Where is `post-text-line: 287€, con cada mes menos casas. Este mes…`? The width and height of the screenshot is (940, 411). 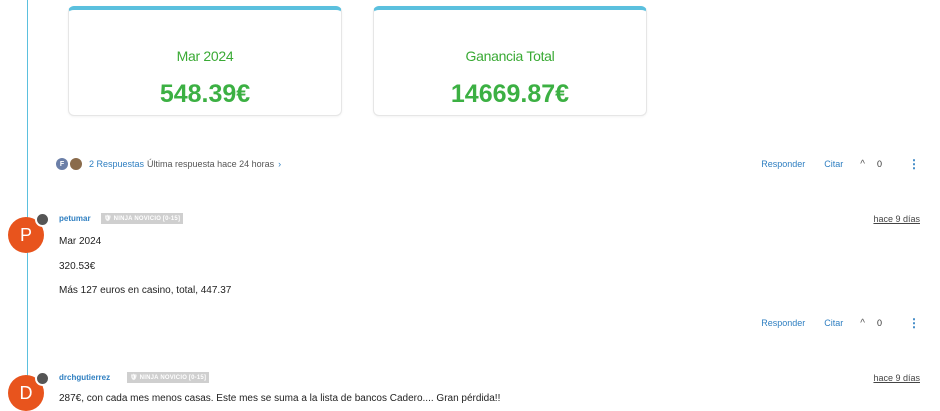
post-text-line: 287€, con cada mes menos casas. Este mes… is located at coordinates (280, 398).